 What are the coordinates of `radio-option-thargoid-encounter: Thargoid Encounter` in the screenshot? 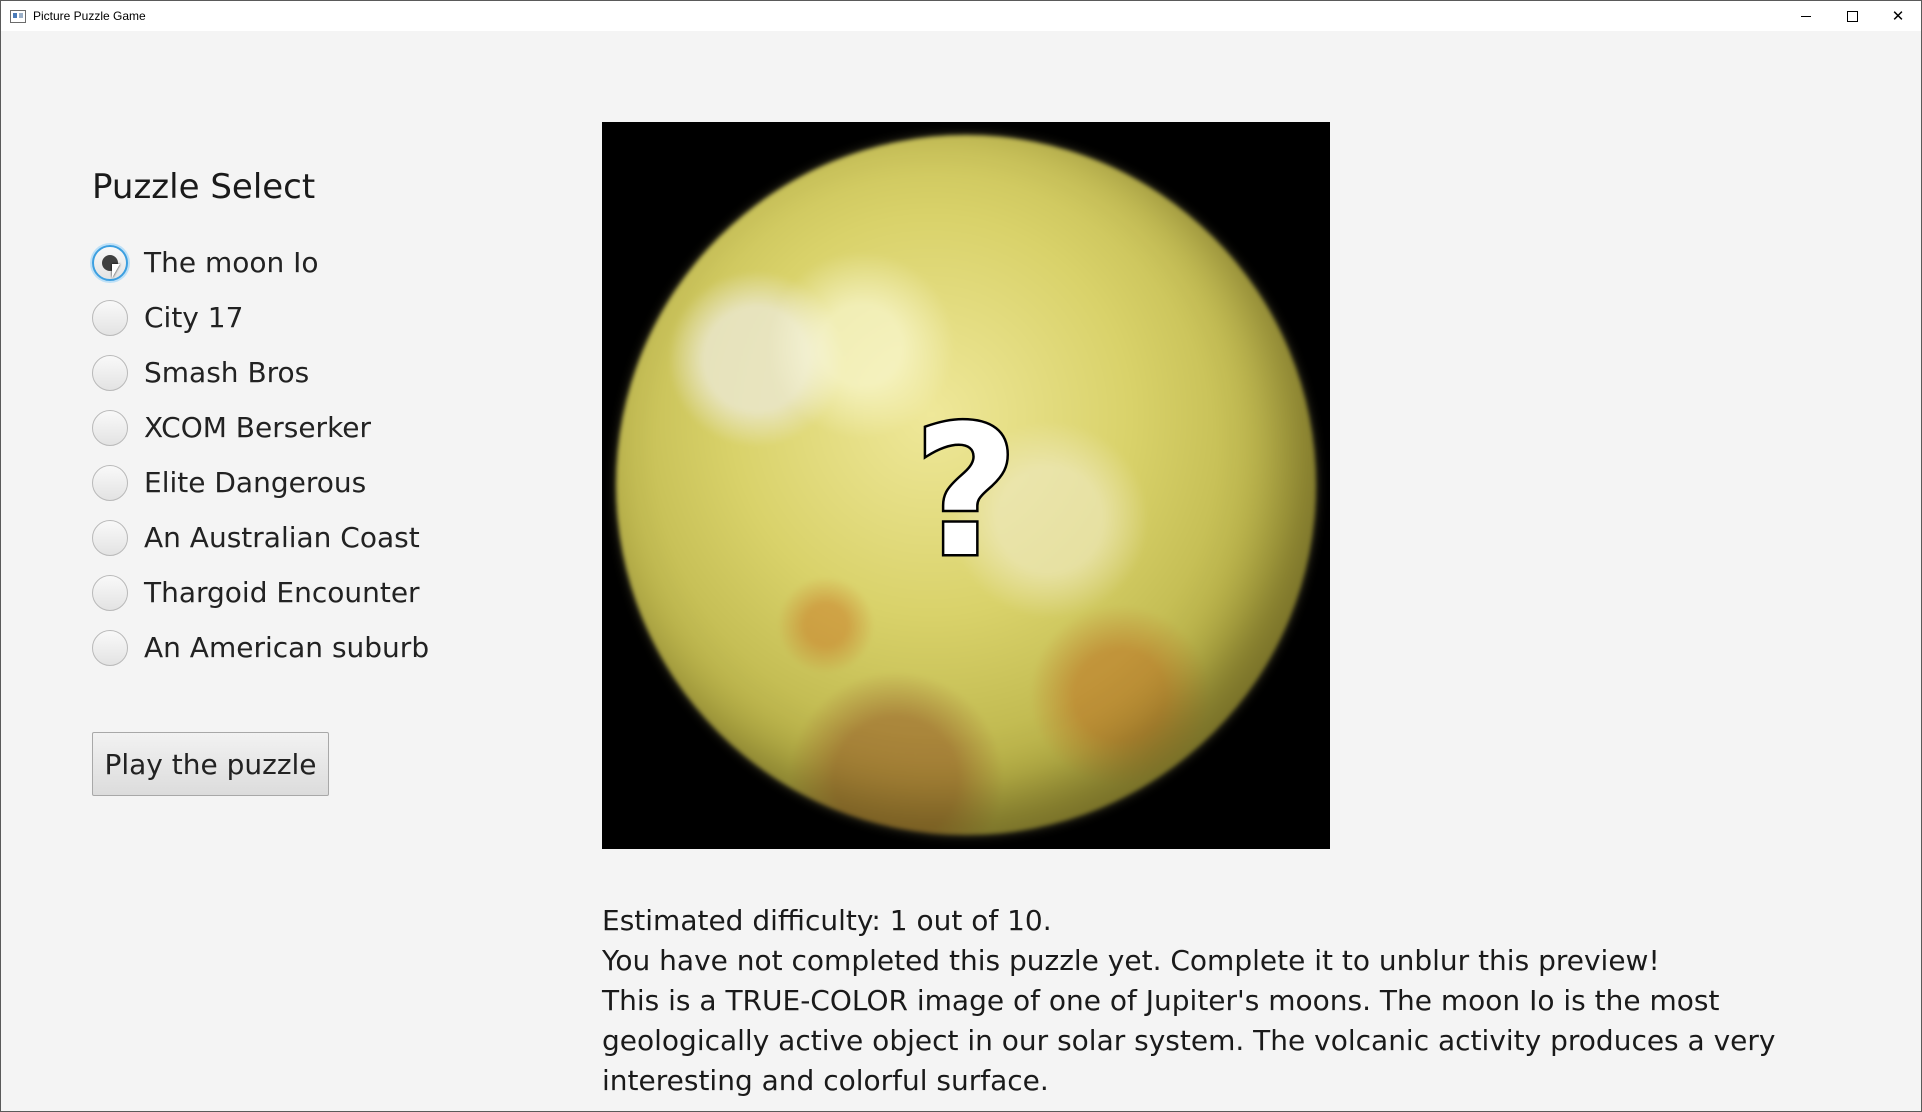 It's located at (260, 592).